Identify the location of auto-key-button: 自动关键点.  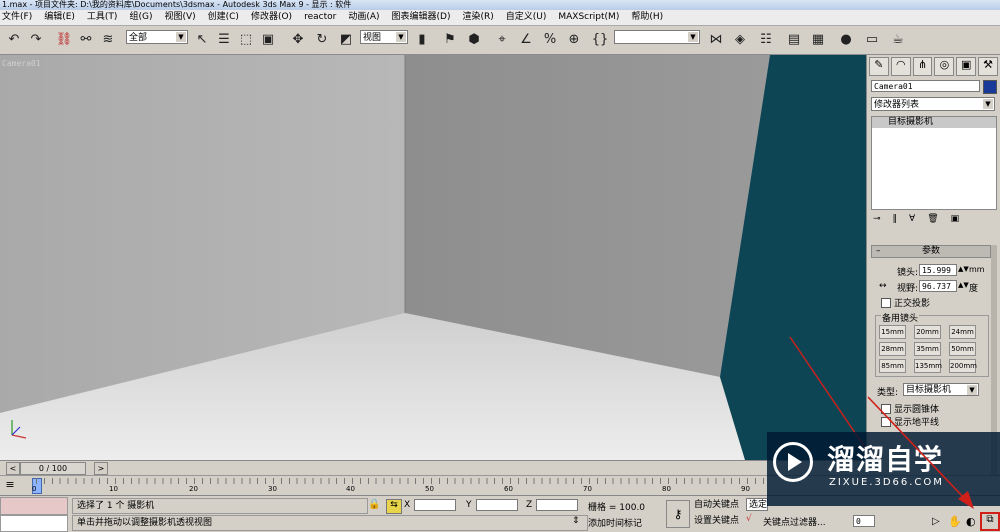
(719, 505).